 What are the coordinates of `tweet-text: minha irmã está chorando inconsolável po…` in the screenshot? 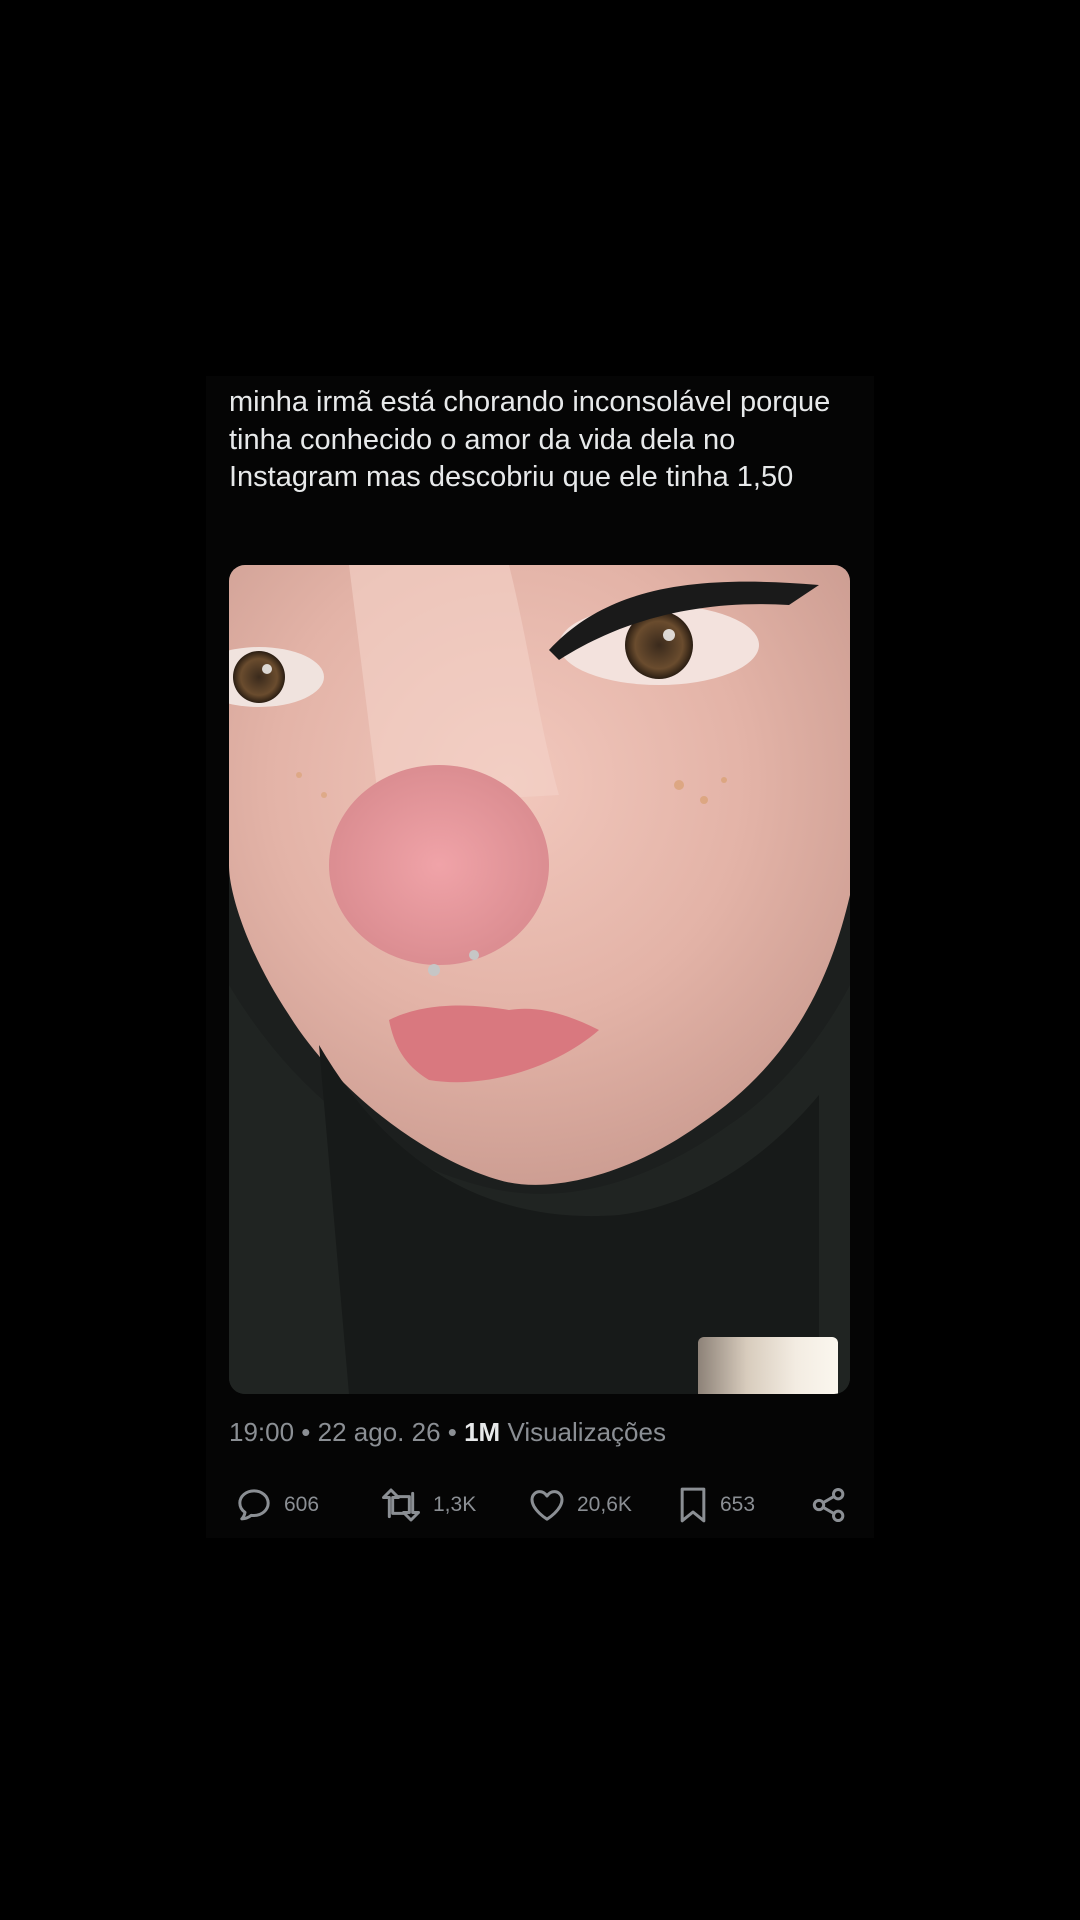 It's located at (530, 439).